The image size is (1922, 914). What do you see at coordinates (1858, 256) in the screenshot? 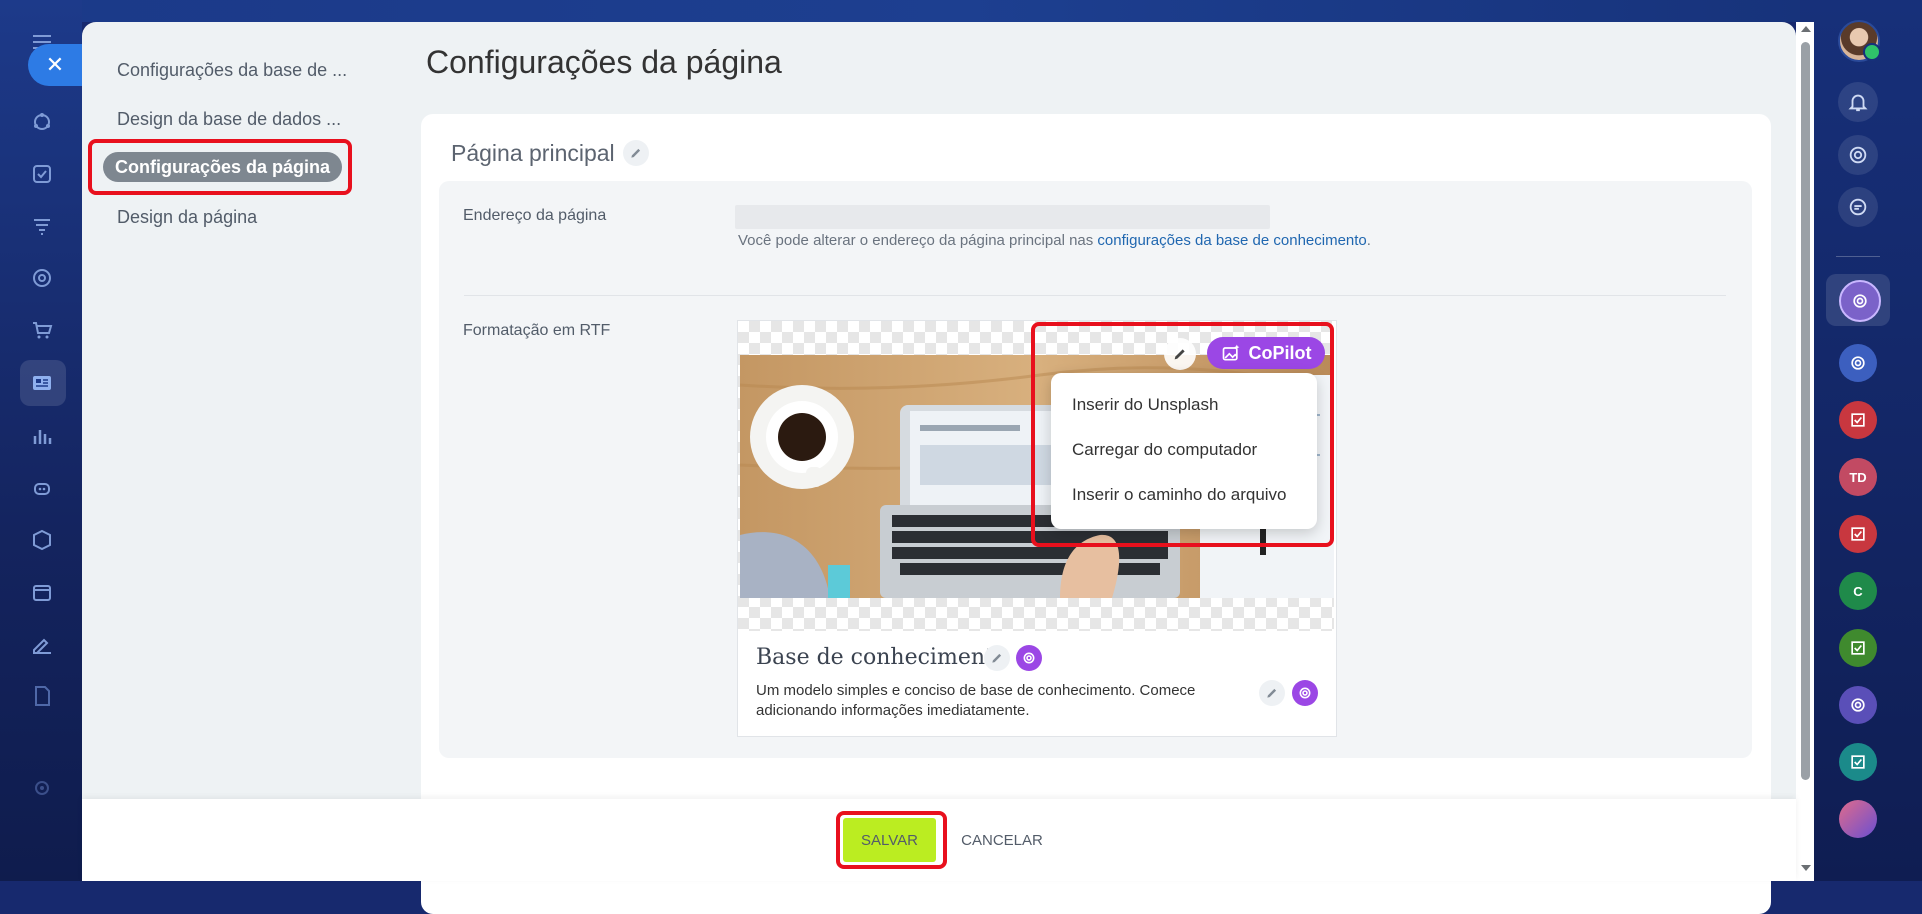
I see `right-rail-divider` at bounding box center [1858, 256].